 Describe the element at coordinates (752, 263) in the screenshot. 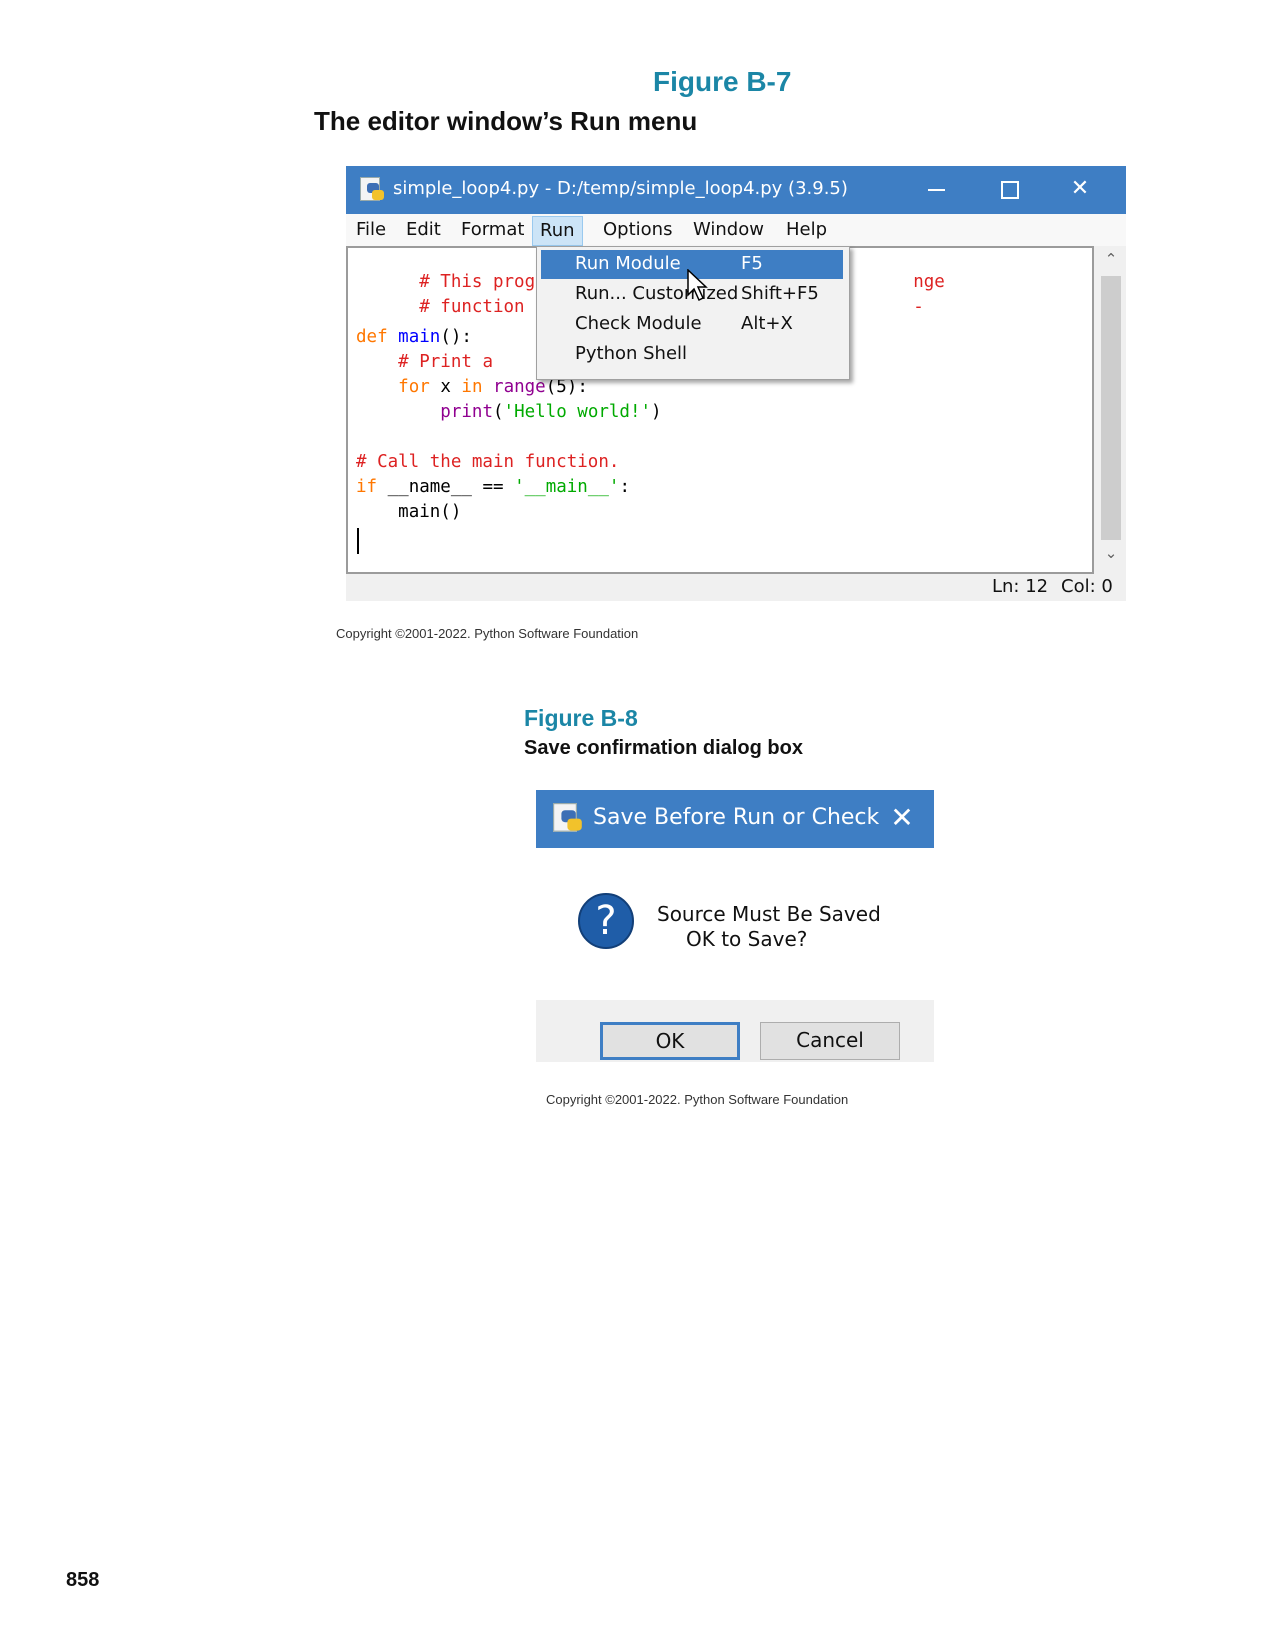

I see `menu-item-shortcut: F5` at that location.